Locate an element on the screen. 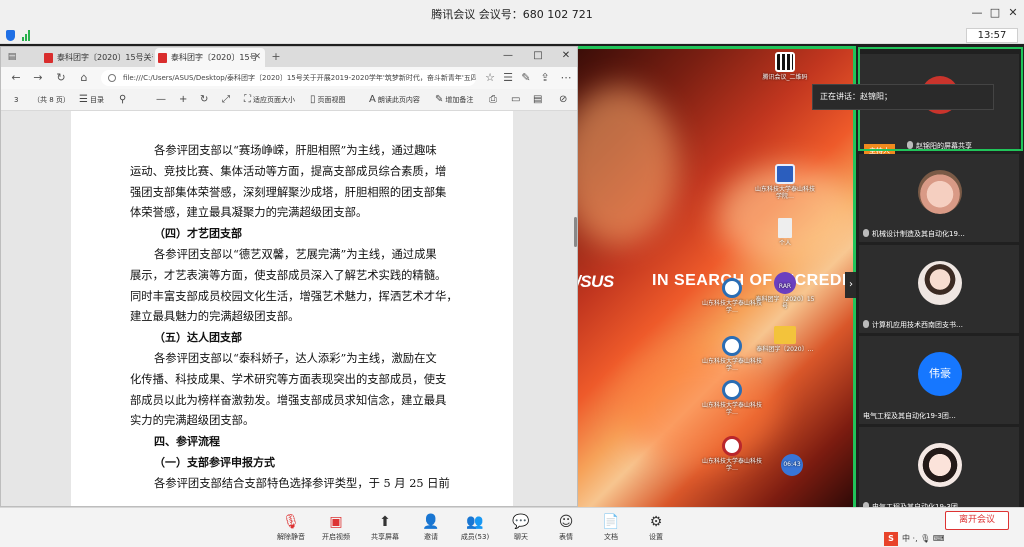  ime-toolbar: S 中 ·, 🎙 ⌨ is located at coordinates (954, 539).